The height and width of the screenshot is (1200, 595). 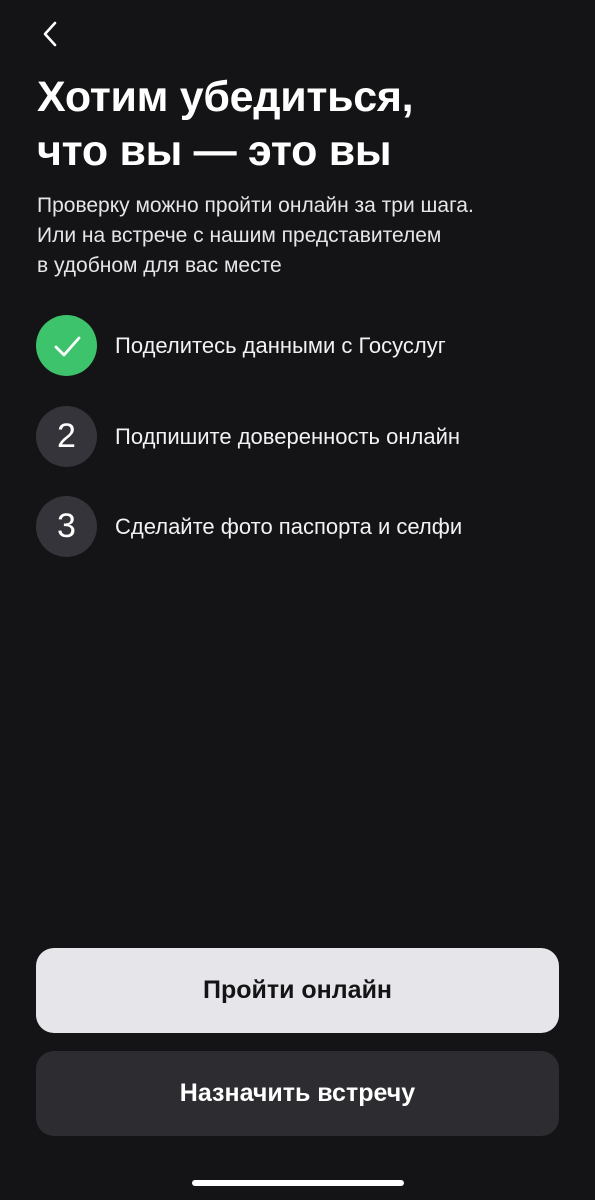 I want to click on schedule-meeting-button: Назначить встречу, so click(x=297, y=1093).